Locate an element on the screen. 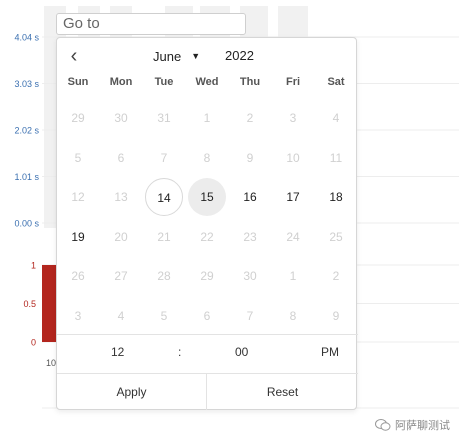 The height and width of the screenshot is (441, 459). weekday-header: Sun Mon Tue Wed Thu Fri Sat is located at coordinates (207, 84).